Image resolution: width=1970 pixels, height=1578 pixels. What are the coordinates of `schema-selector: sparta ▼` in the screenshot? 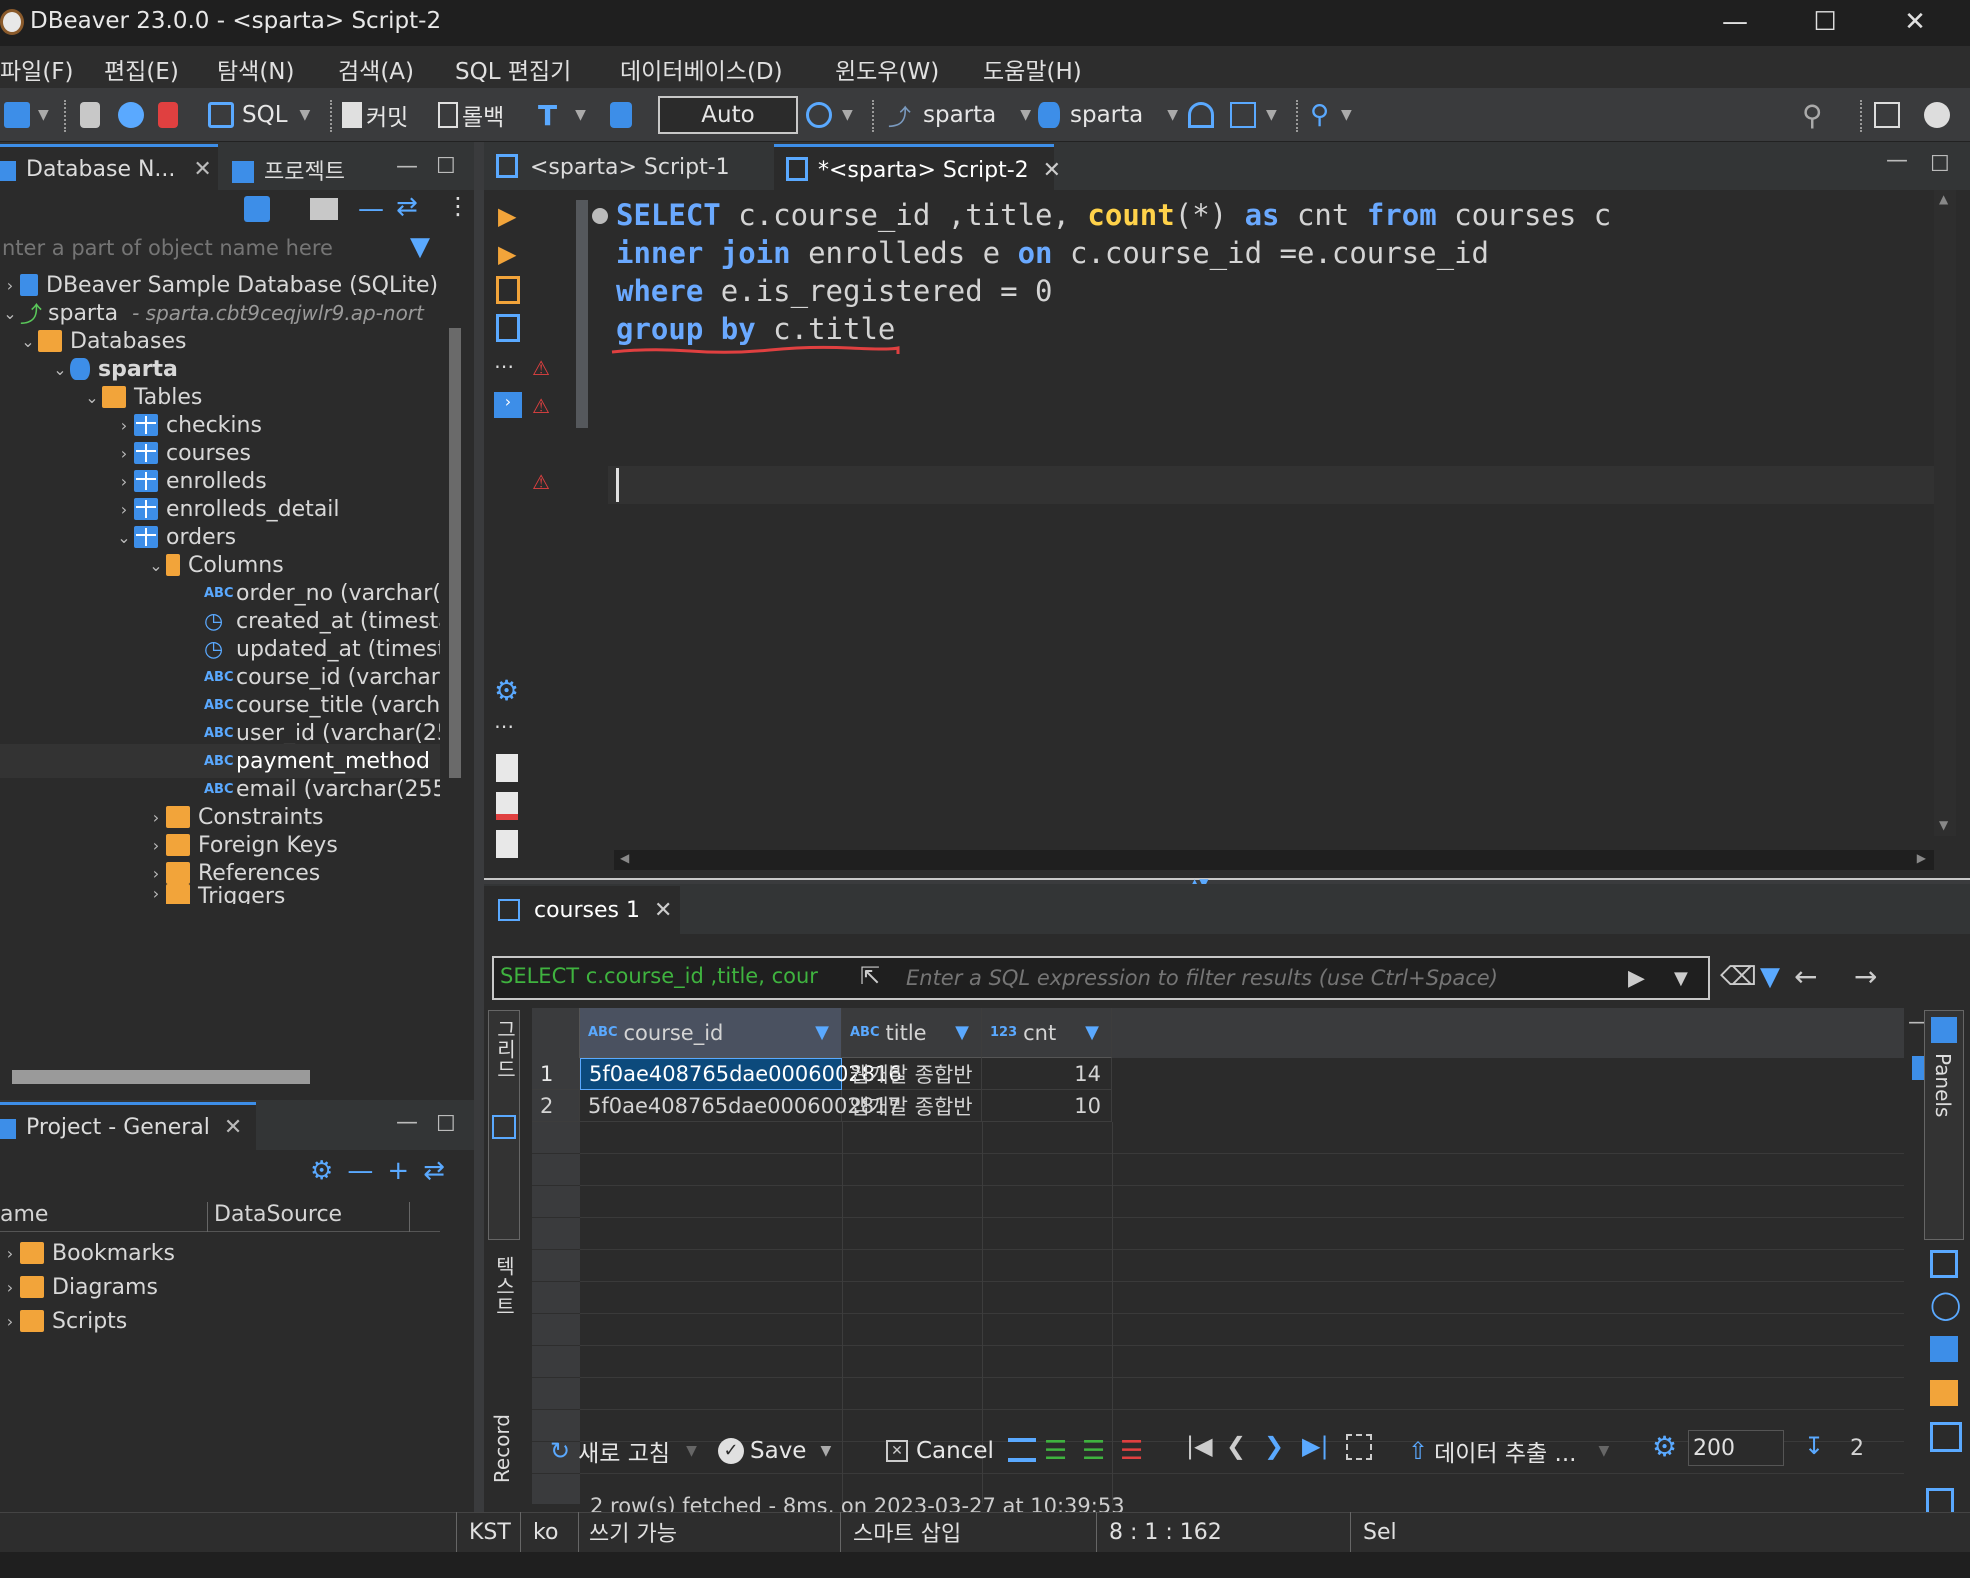 It's located at (1108, 115).